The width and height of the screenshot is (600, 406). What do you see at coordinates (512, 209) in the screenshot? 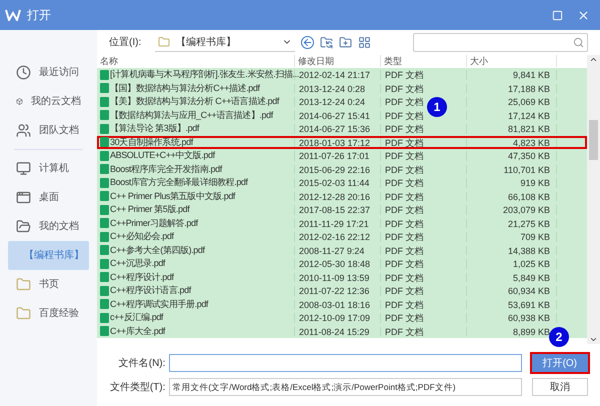
I see `table-cell: 203,079 KB` at bounding box center [512, 209].